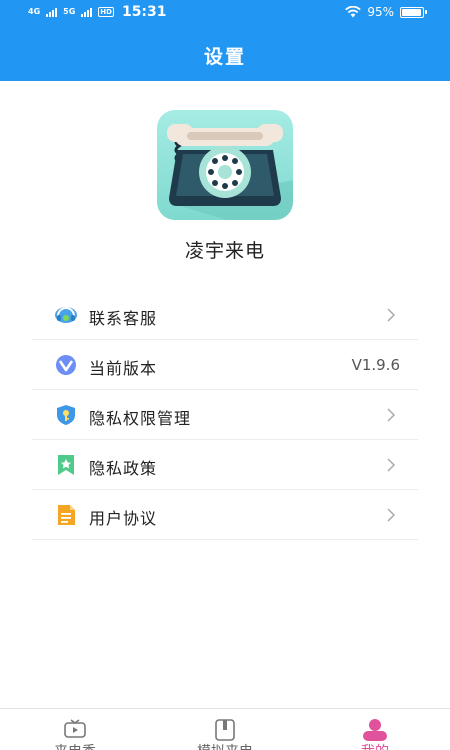  I want to click on version-icon, so click(66, 365).